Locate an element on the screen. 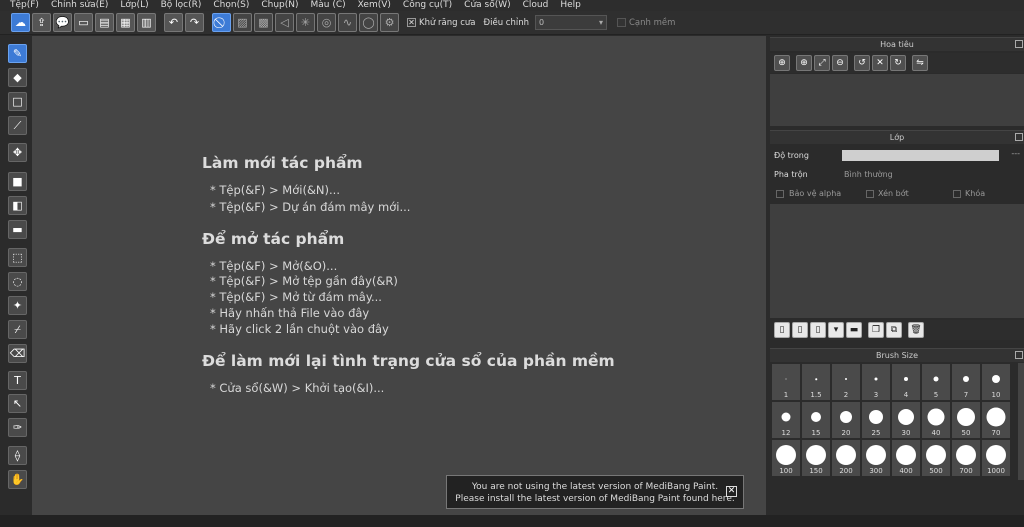 The height and width of the screenshot is (527, 1024). redo-icon: ↷ is located at coordinates (194, 22).